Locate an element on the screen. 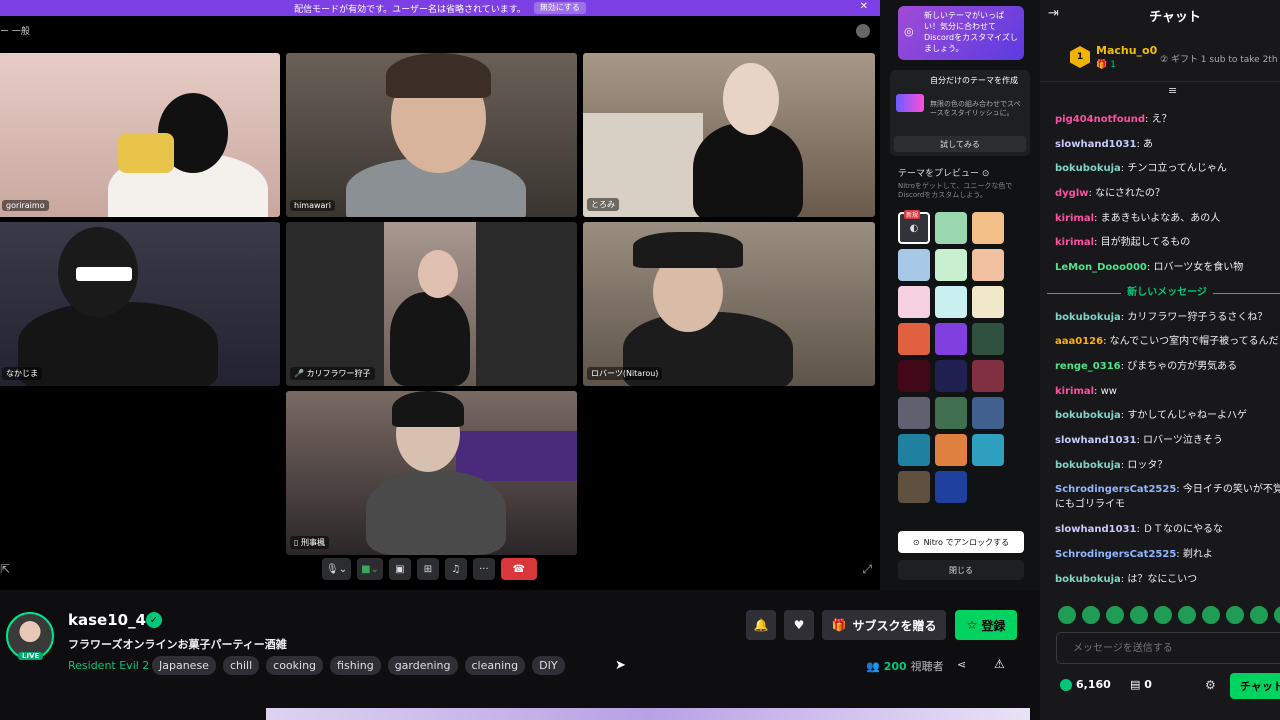 This screenshot has height=720, width=1280. notification-bell-icon: 🔔 is located at coordinates (761, 625).